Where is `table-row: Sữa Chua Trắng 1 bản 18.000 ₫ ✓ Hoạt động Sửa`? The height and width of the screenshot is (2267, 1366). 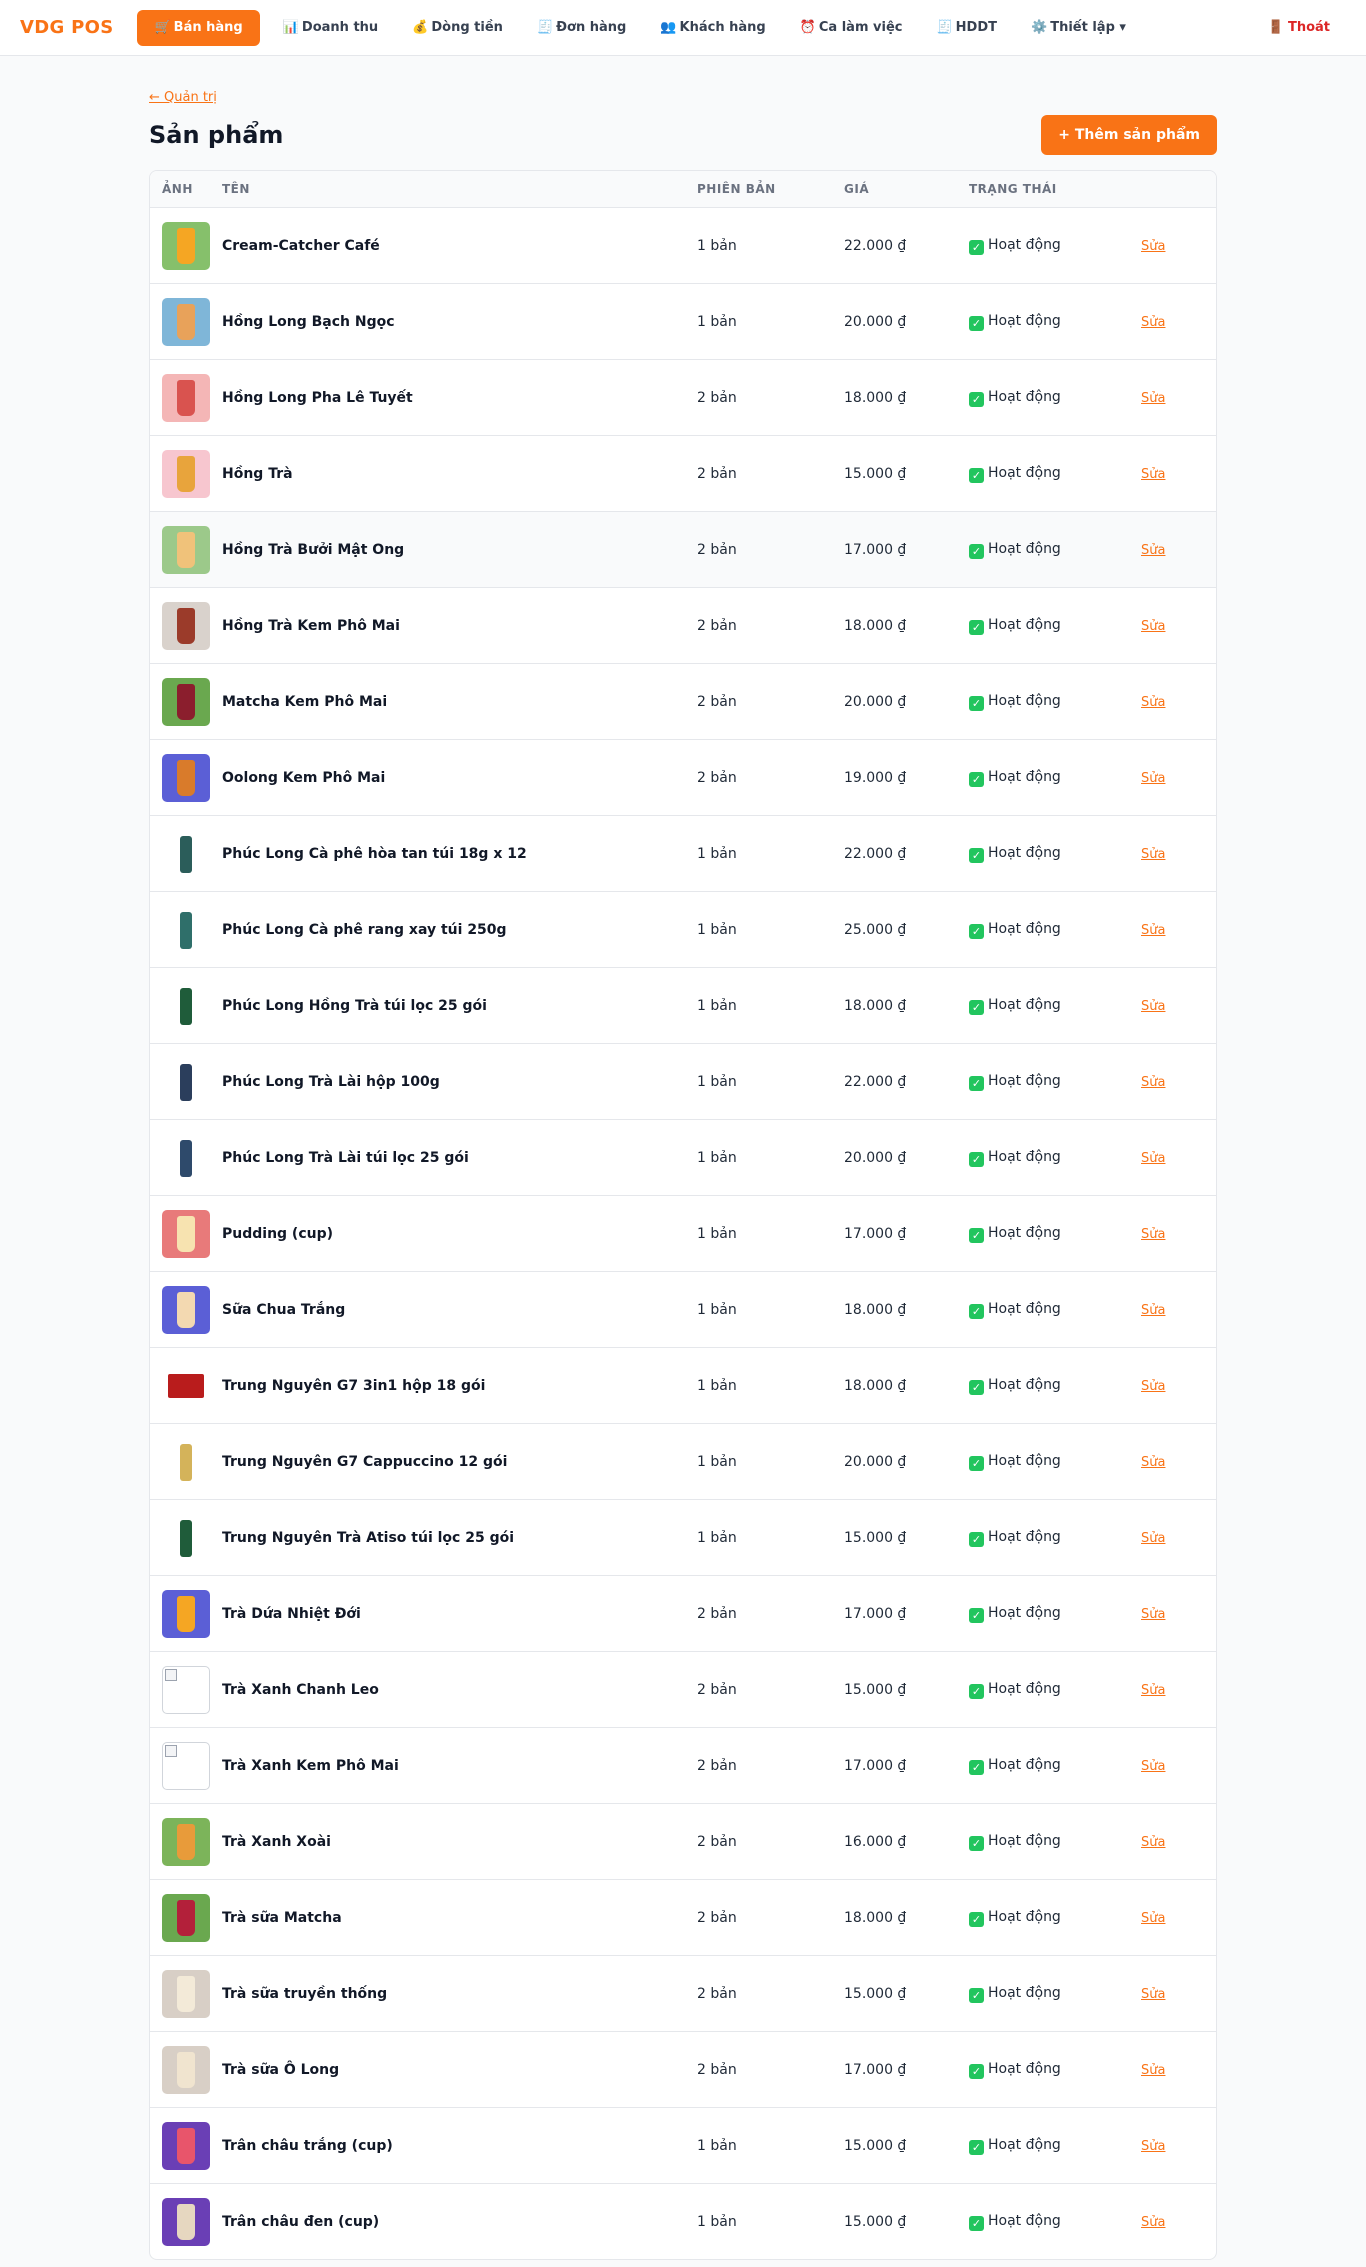
table-row: Sữa Chua Trắng 1 bản 18.000 ₫ ✓ Hoạt động Sửa is located at coordinates (683, 1310).